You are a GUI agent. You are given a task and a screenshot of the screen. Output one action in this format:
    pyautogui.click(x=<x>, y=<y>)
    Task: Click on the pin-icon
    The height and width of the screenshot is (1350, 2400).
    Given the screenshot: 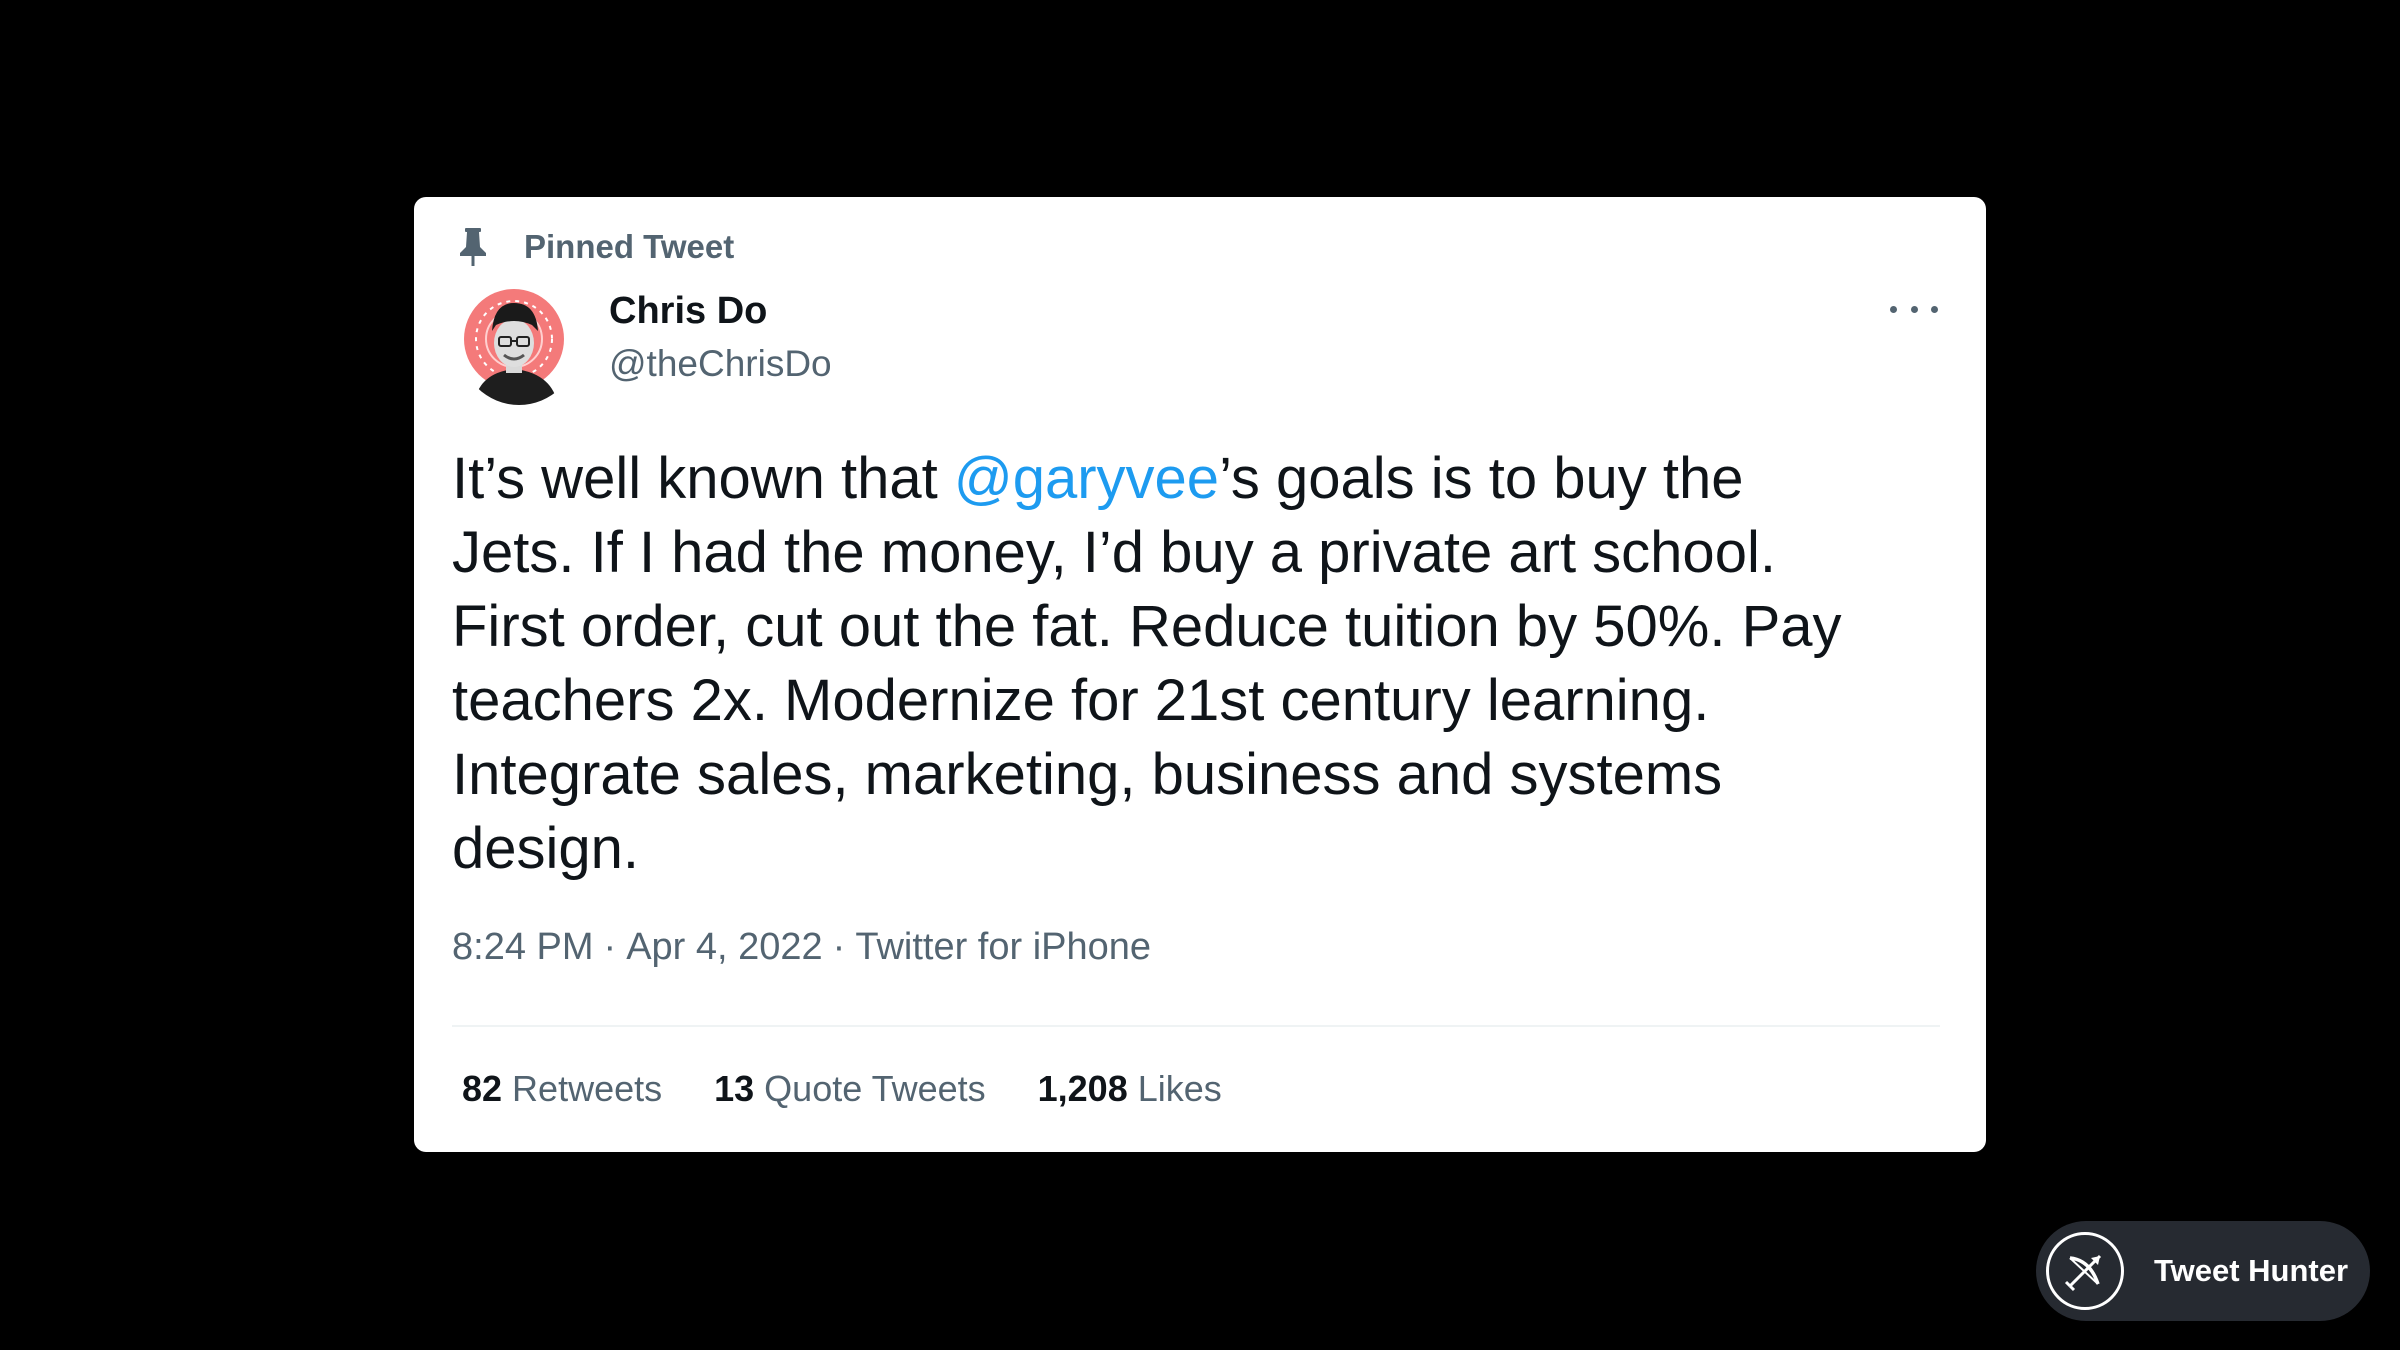 What is the action you would take?
    pyautogui.click(x=473, y=247)
    